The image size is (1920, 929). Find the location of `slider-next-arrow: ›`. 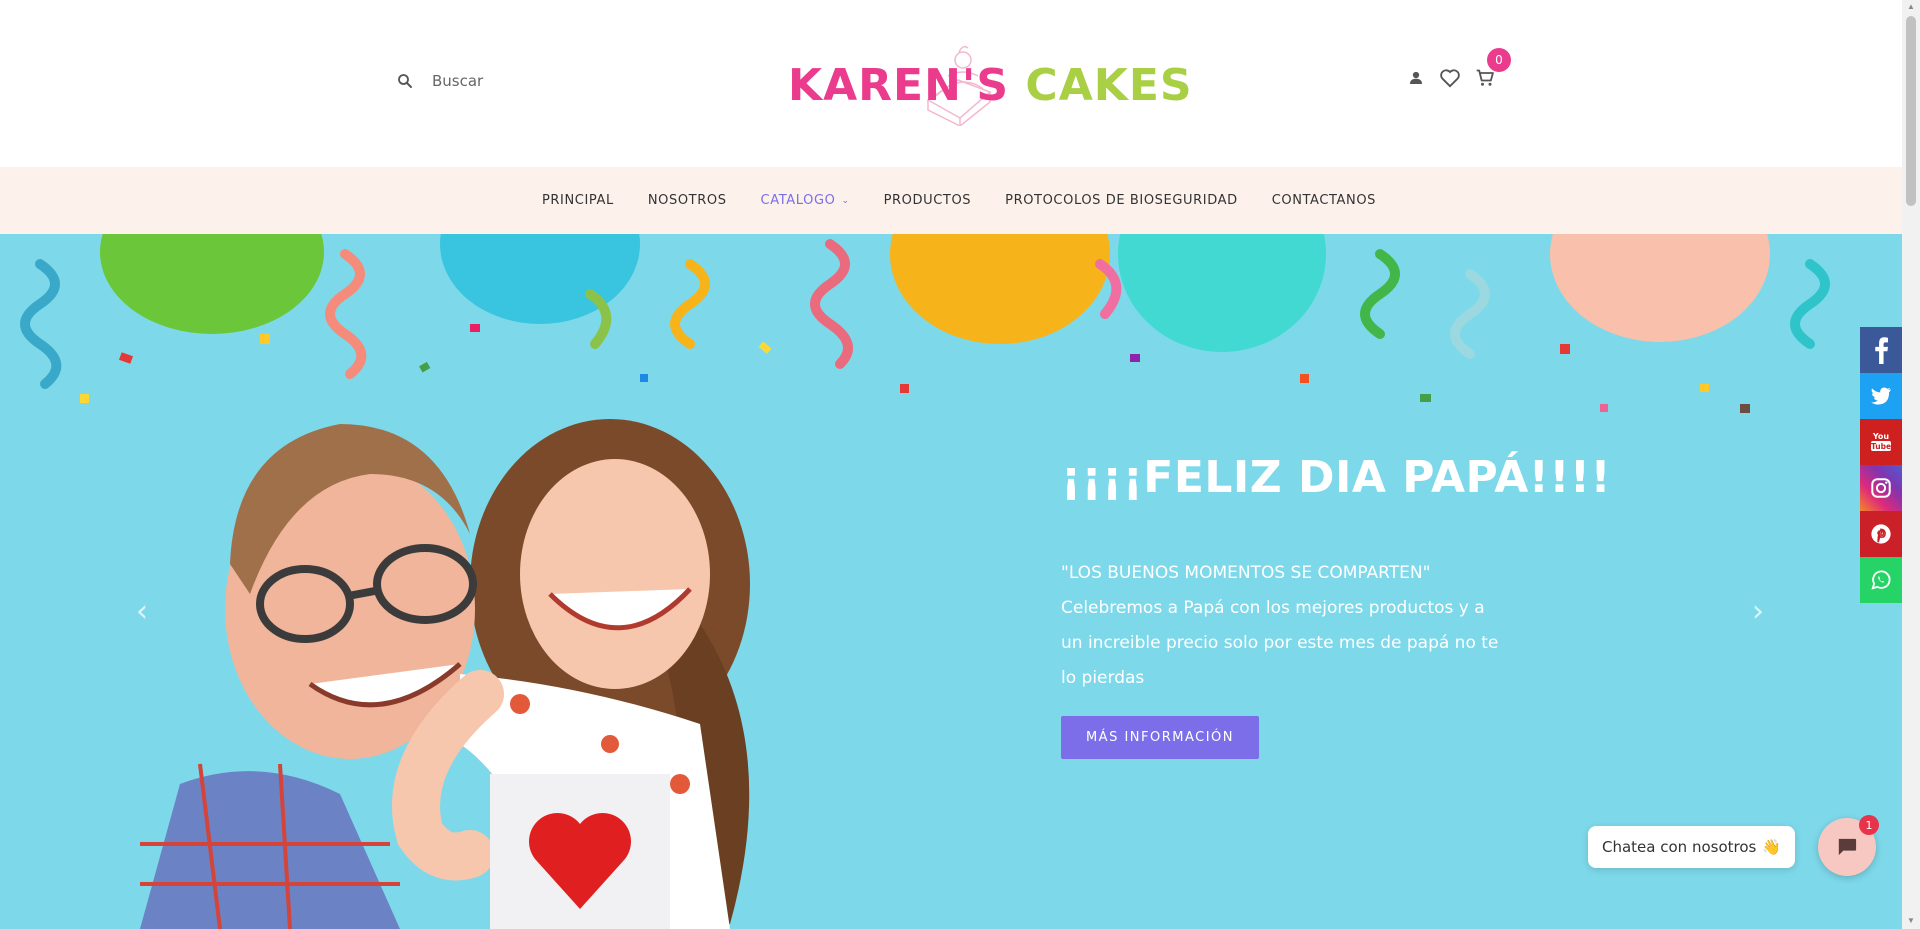

slider-next-arrow: › is located at coordinates (1758, 611).